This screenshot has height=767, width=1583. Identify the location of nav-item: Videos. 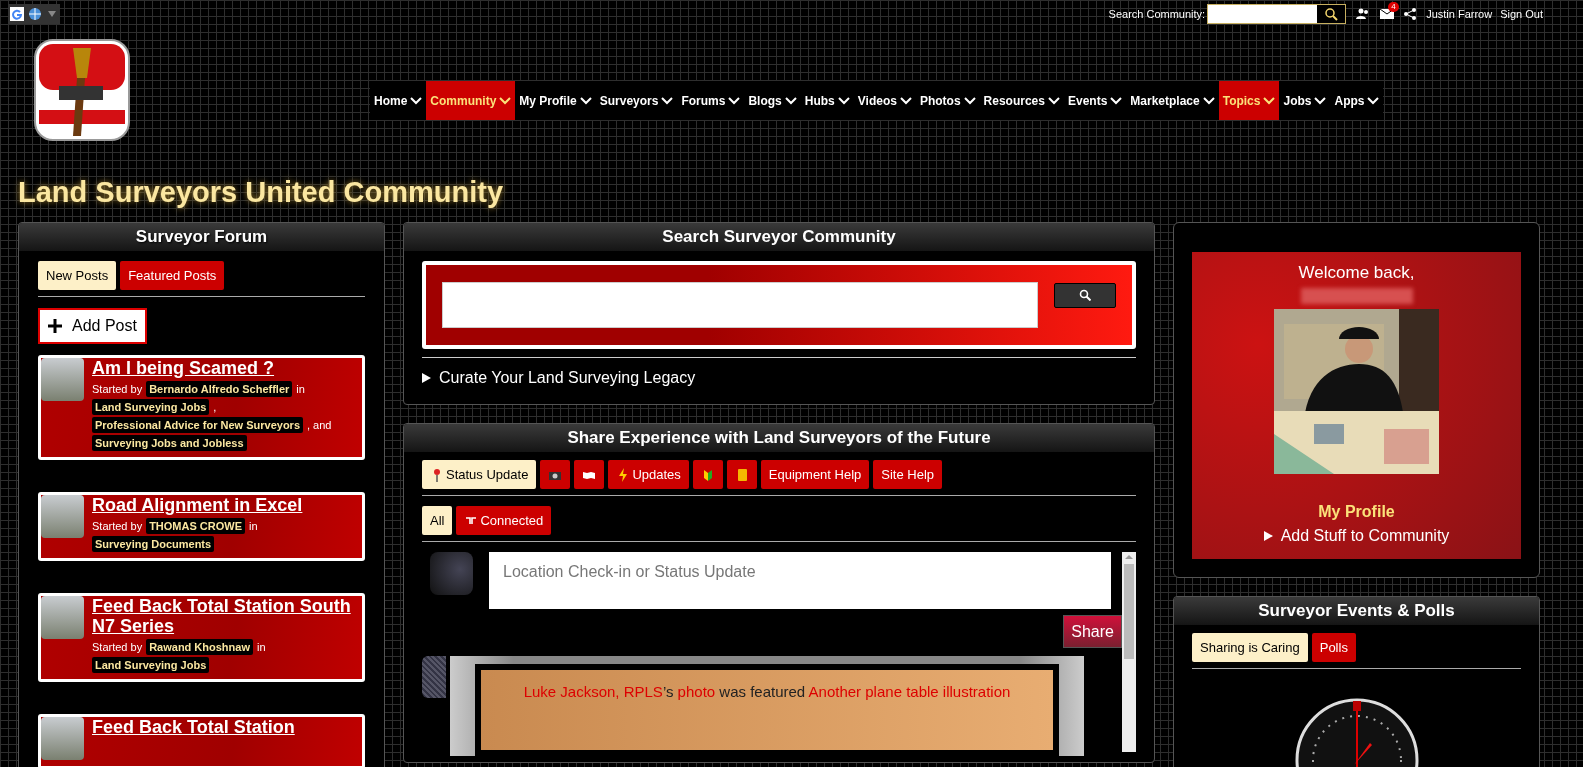
(884, 100).